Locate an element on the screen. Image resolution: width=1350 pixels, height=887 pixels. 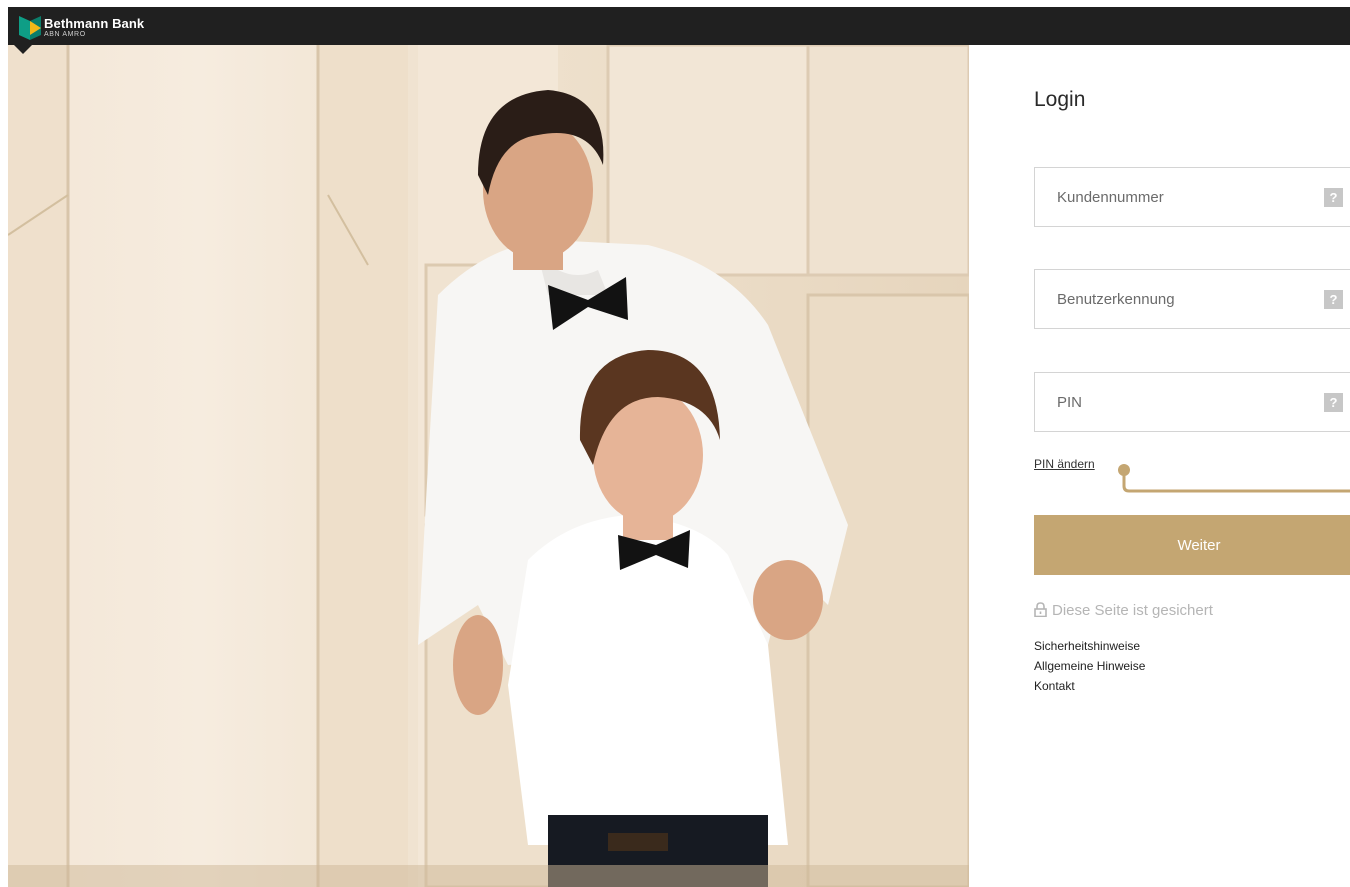
user-id-field: ? is located at coordinates (1192, 299).